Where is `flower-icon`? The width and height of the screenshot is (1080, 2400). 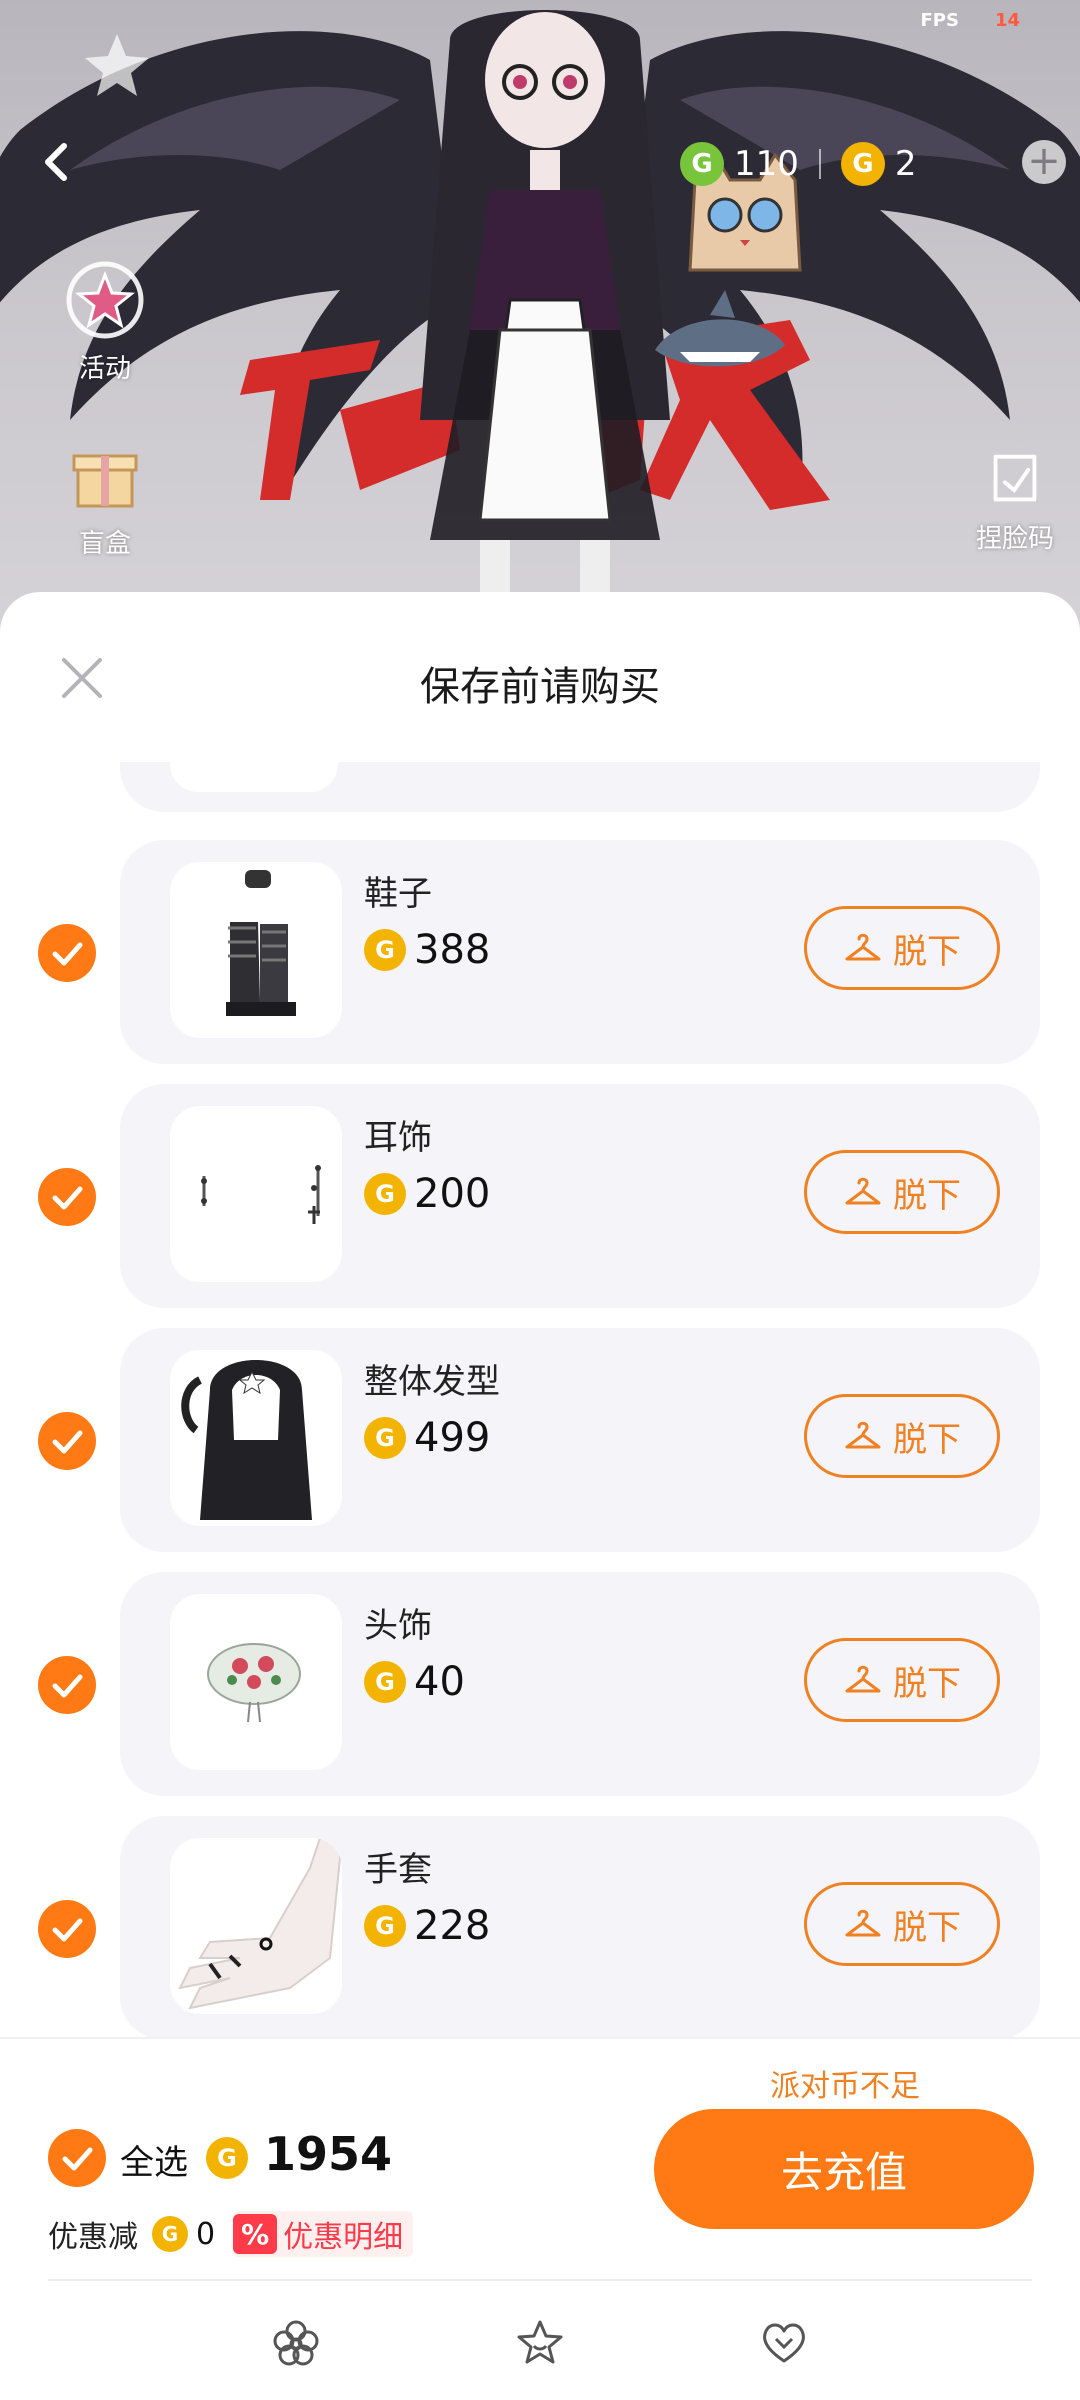
flower-icon is located at coordinates (296, 2343).